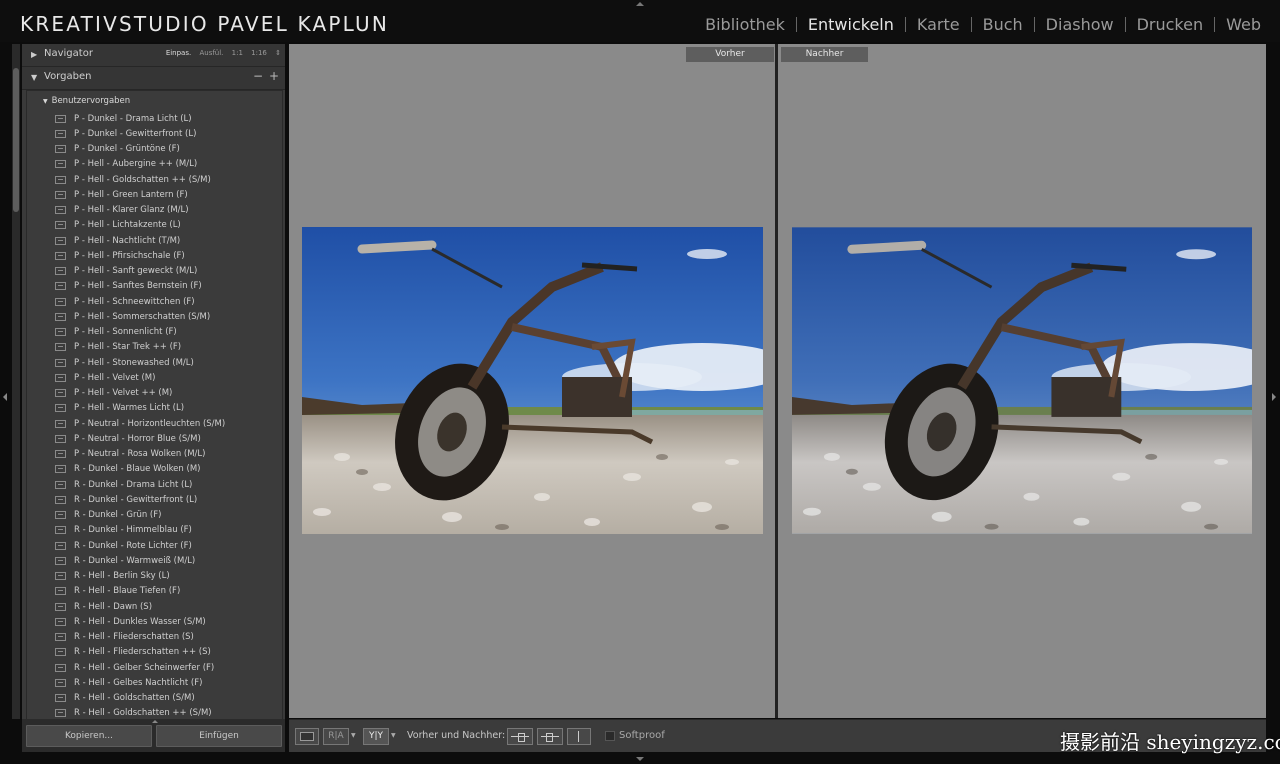  Describe the element at coordinates (108, 515) in the screenshot. I see `preset-item: R - Dunkel - Grün (F)` at that location.